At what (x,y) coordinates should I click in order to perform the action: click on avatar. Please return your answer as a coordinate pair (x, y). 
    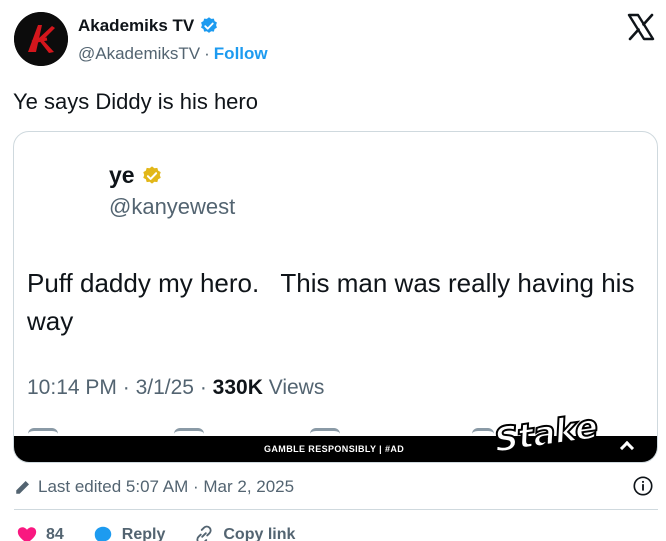
    Looking at the image, I should click on (41, 39).